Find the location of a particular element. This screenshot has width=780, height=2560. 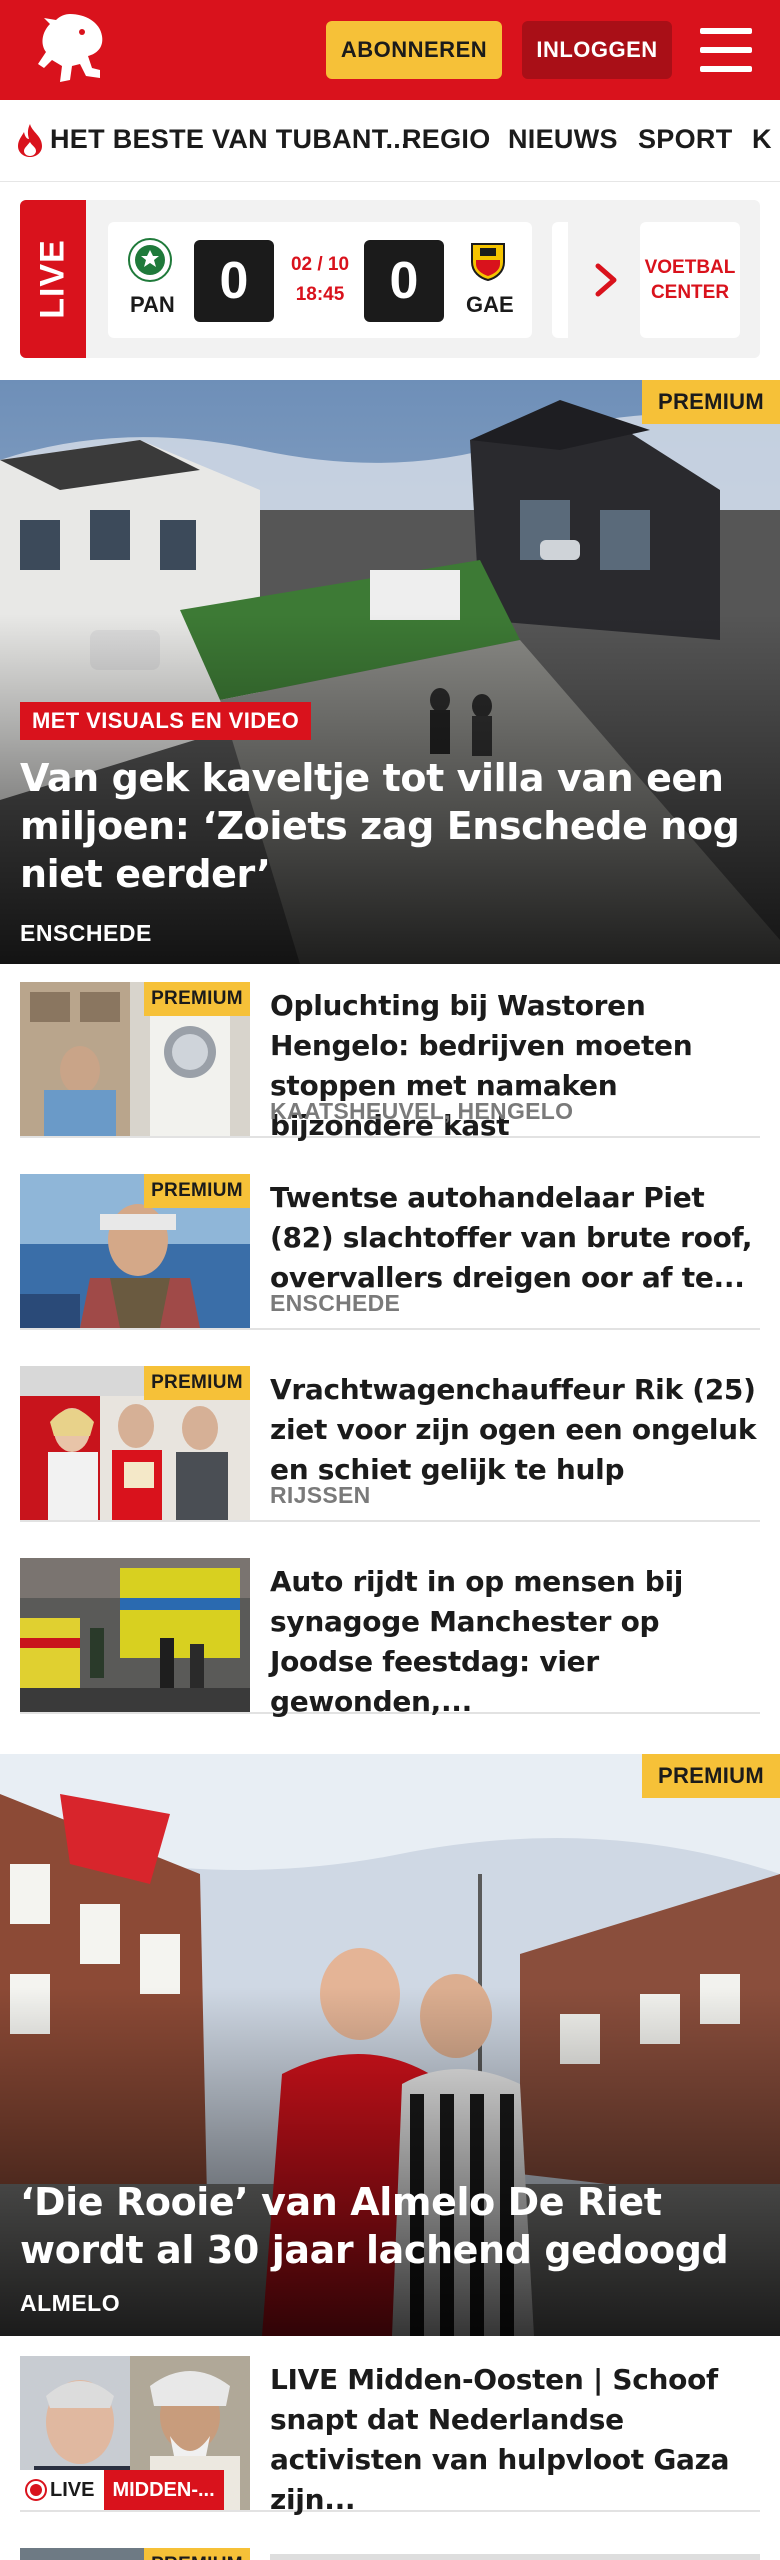

thumbnail-image is located at coordinates (135, 1635).